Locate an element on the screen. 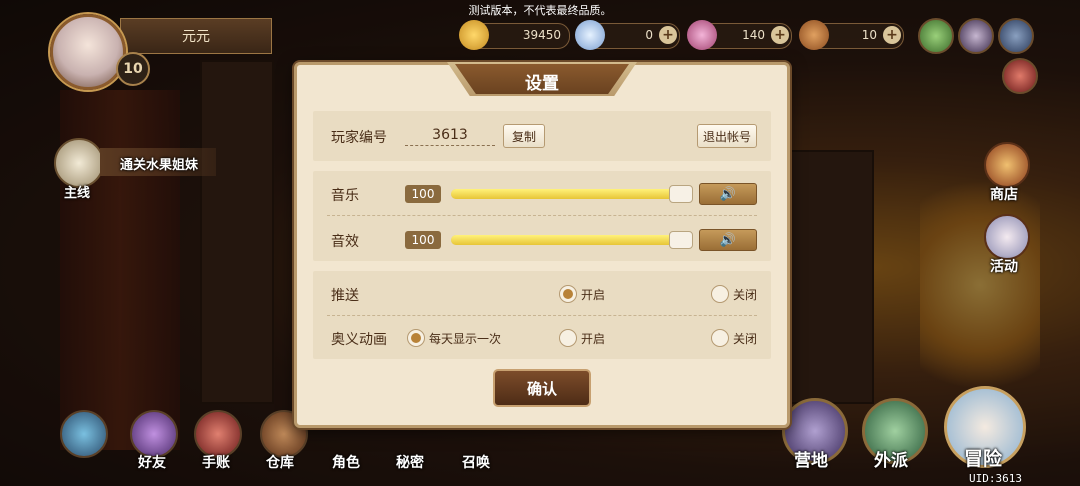 The height and width of the screenshot is (486, 1080). quest-title: 通关水果姐妹 is located at coordinates (159, 165).